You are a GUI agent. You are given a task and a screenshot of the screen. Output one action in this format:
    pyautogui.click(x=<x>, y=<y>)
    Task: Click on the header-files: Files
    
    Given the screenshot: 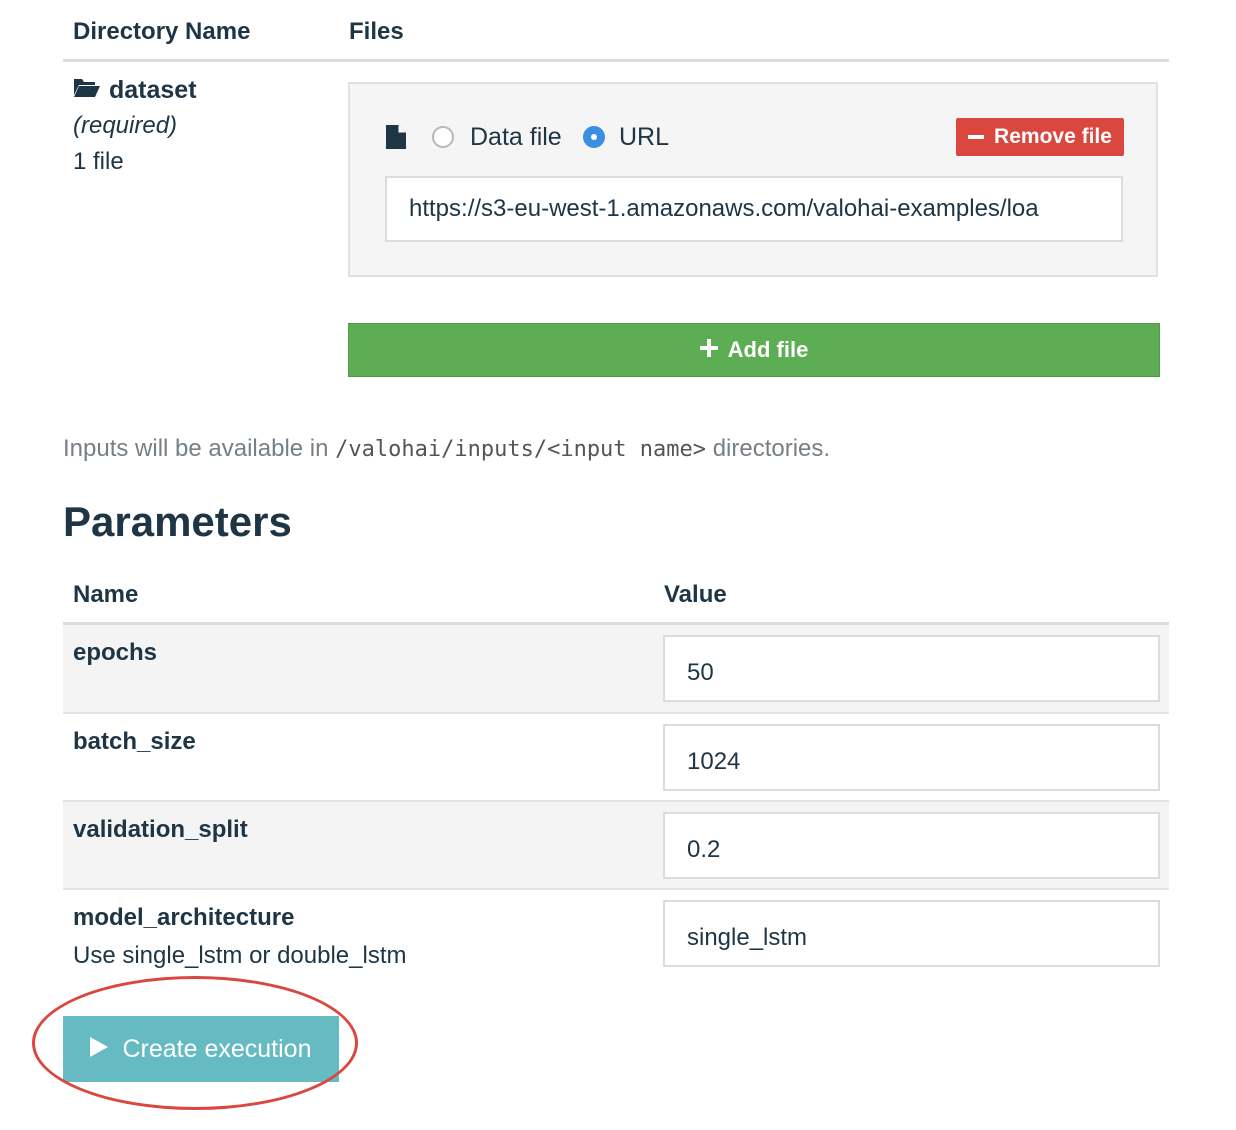 What is the action you would take?
    pyautogui.click(x=376, y=31)
    